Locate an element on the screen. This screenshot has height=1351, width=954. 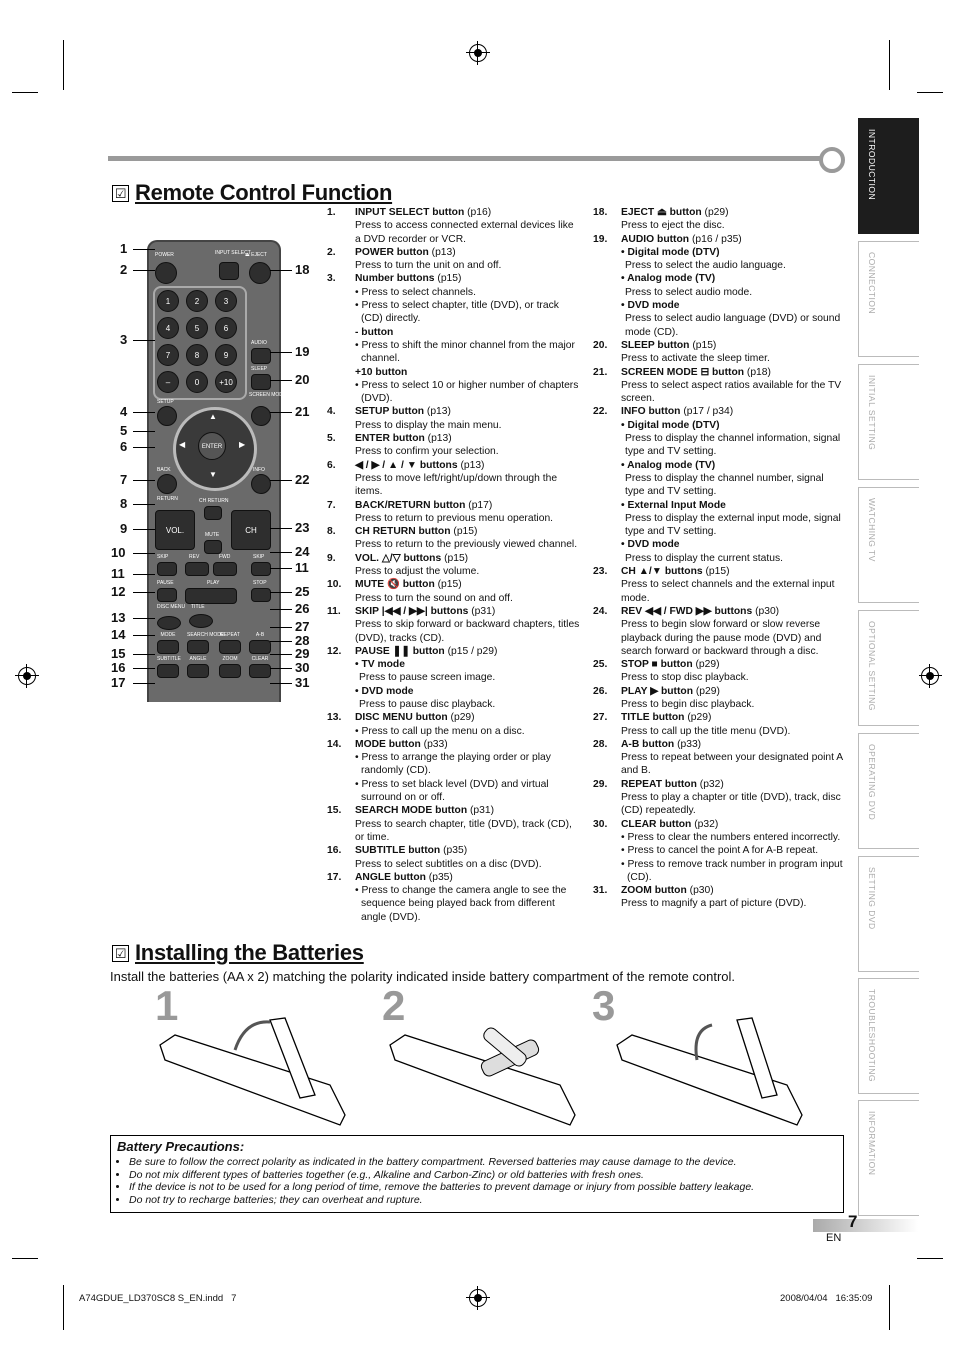
number-key: +10 is located at coordinates (226, 382).